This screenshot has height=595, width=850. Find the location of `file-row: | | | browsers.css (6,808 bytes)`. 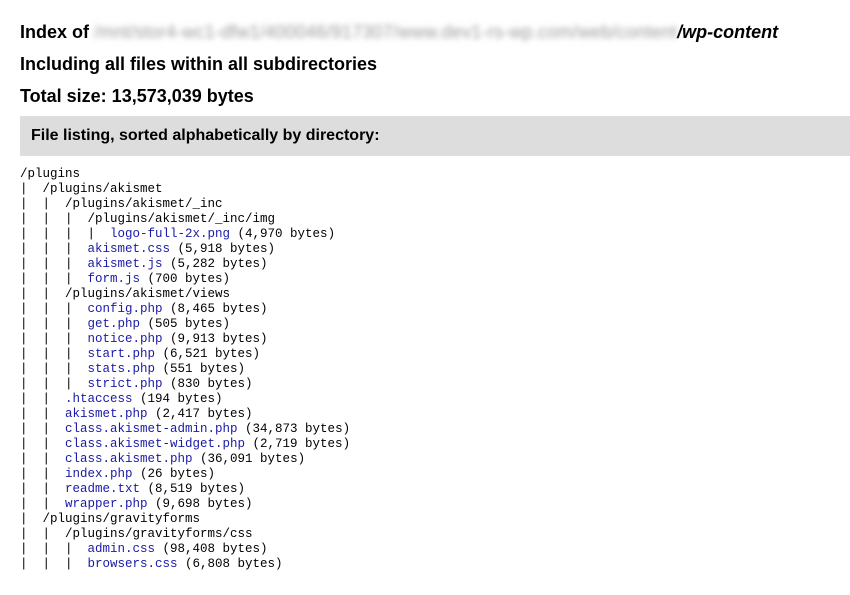

file-row: | | | browsers.css (6,808 bytes) is located at coordinates (185, 564).